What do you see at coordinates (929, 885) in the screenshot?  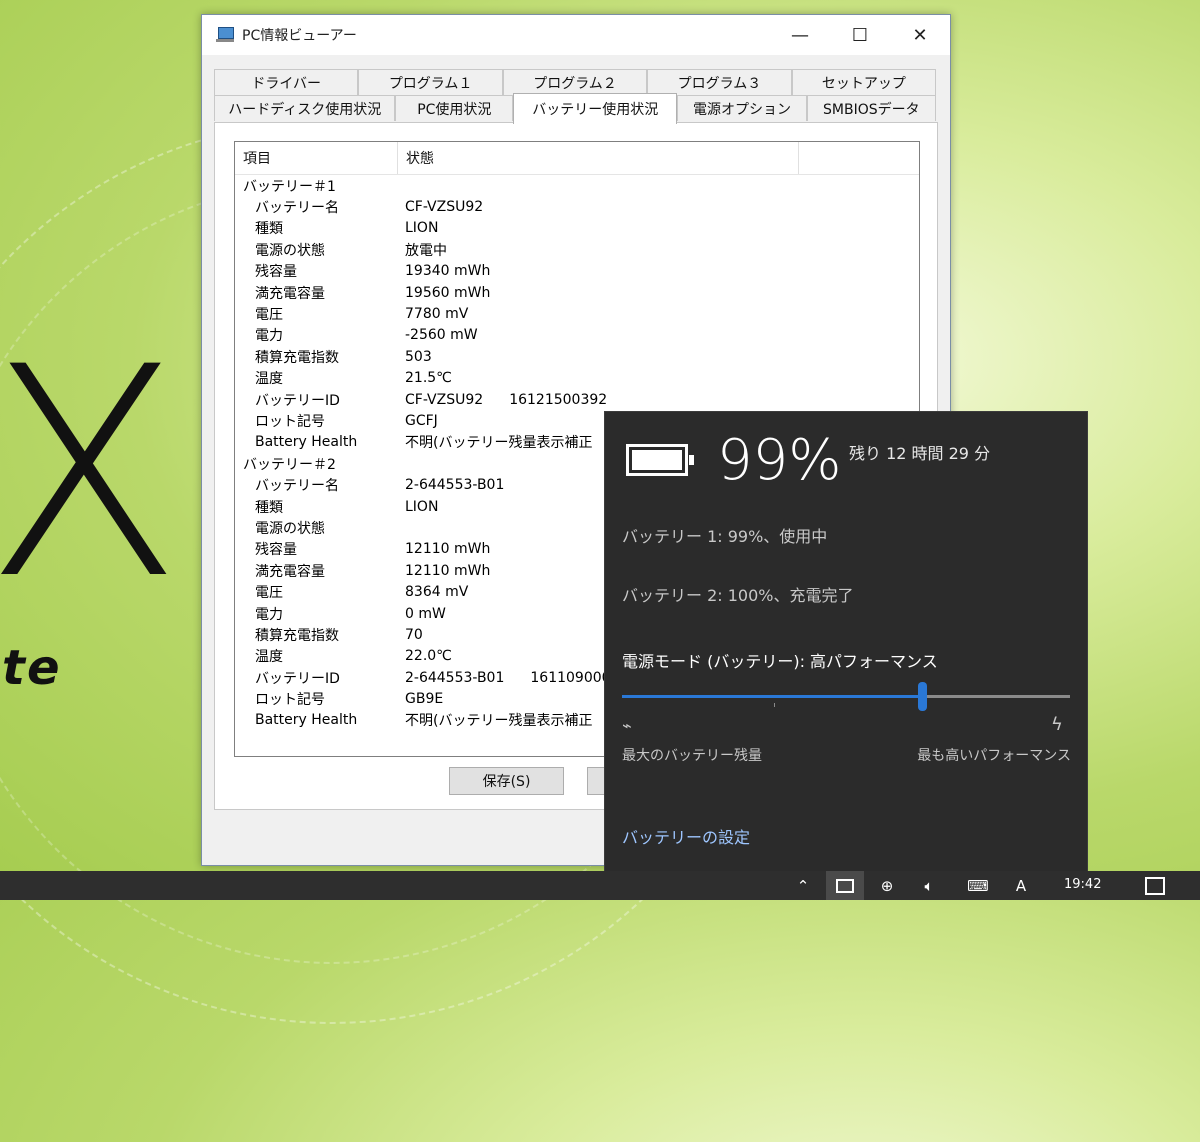 I see `speaker-icon: 🔈︎` at bounding box center [929, 885].